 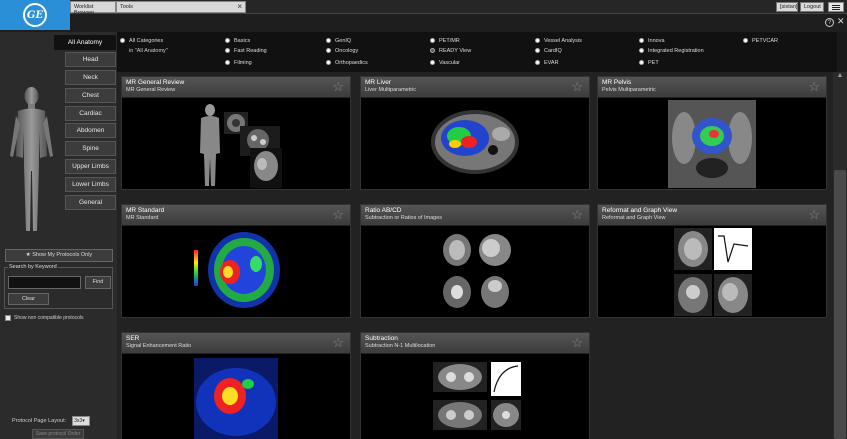 I want to click on save-protocol-order-button: Save protocol Order, so click(x=58, y=434).